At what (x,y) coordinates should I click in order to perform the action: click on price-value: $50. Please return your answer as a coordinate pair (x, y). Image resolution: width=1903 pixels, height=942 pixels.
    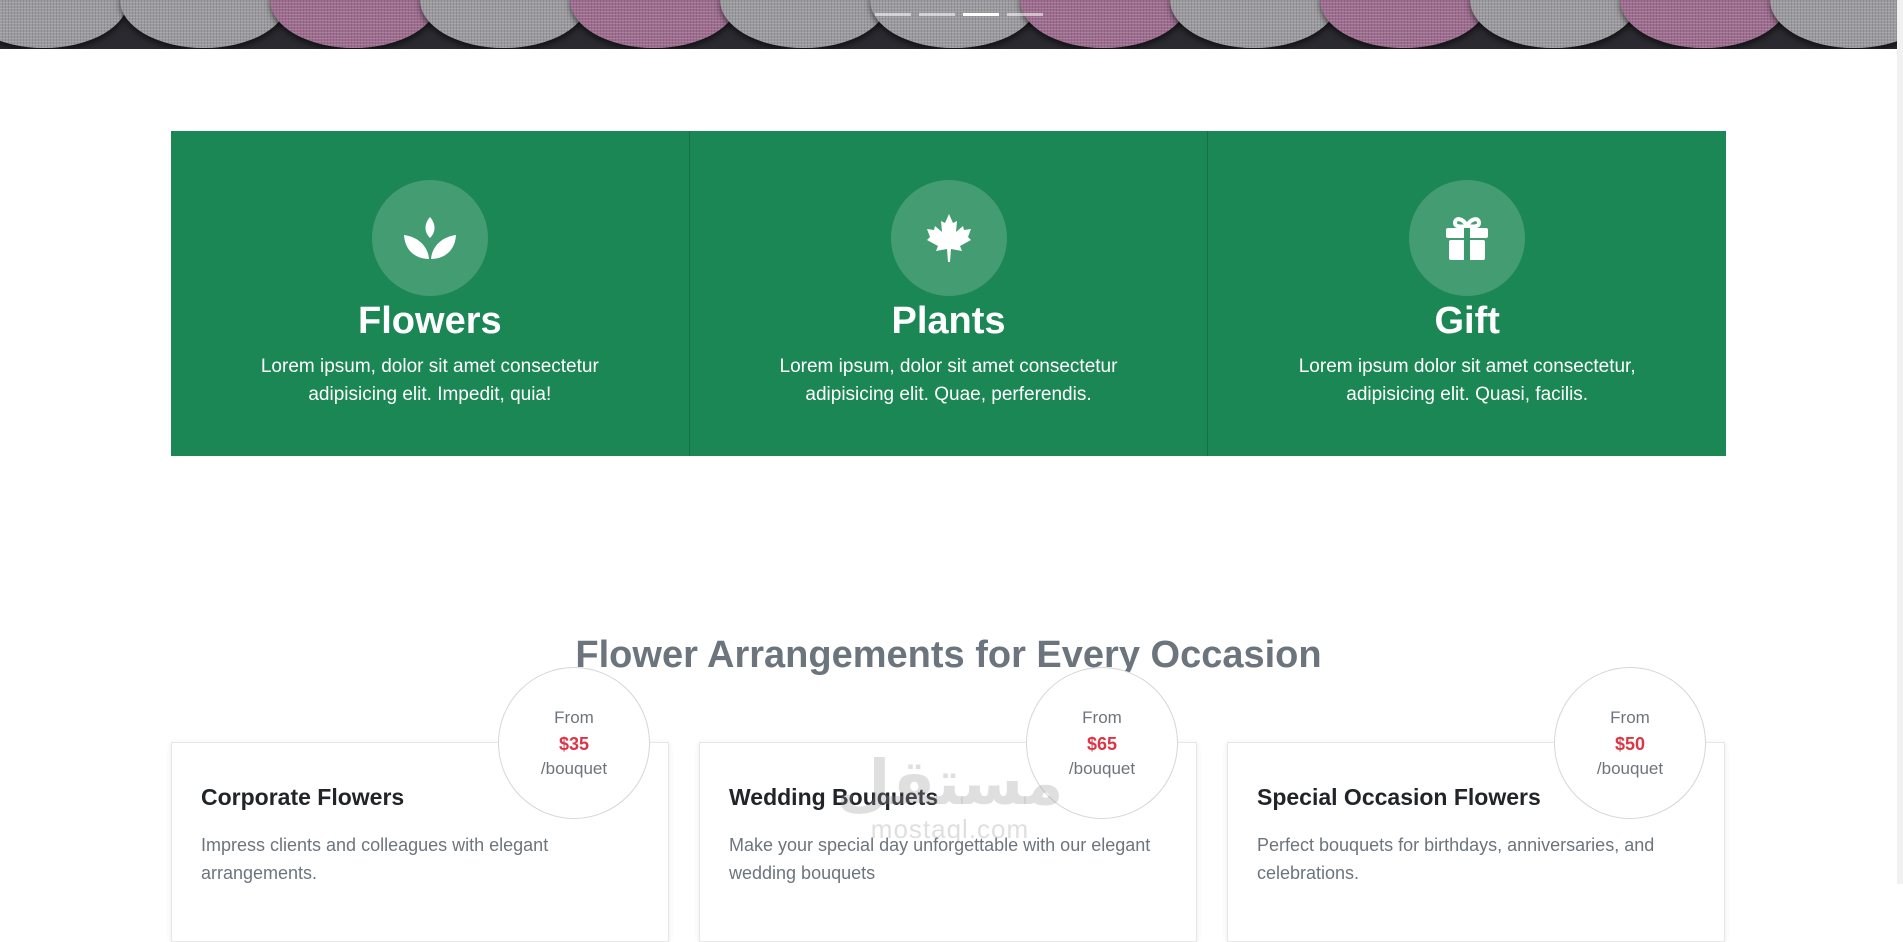
    Looking at the image, I should click on (1630, 744).